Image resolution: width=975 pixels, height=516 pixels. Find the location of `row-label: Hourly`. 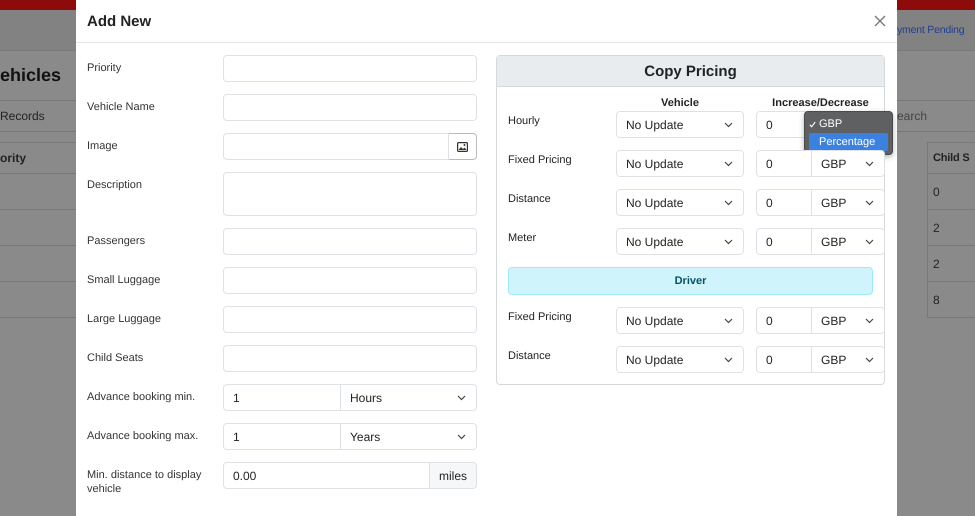

row-label: Hourly is located at coordinates (524, 121).